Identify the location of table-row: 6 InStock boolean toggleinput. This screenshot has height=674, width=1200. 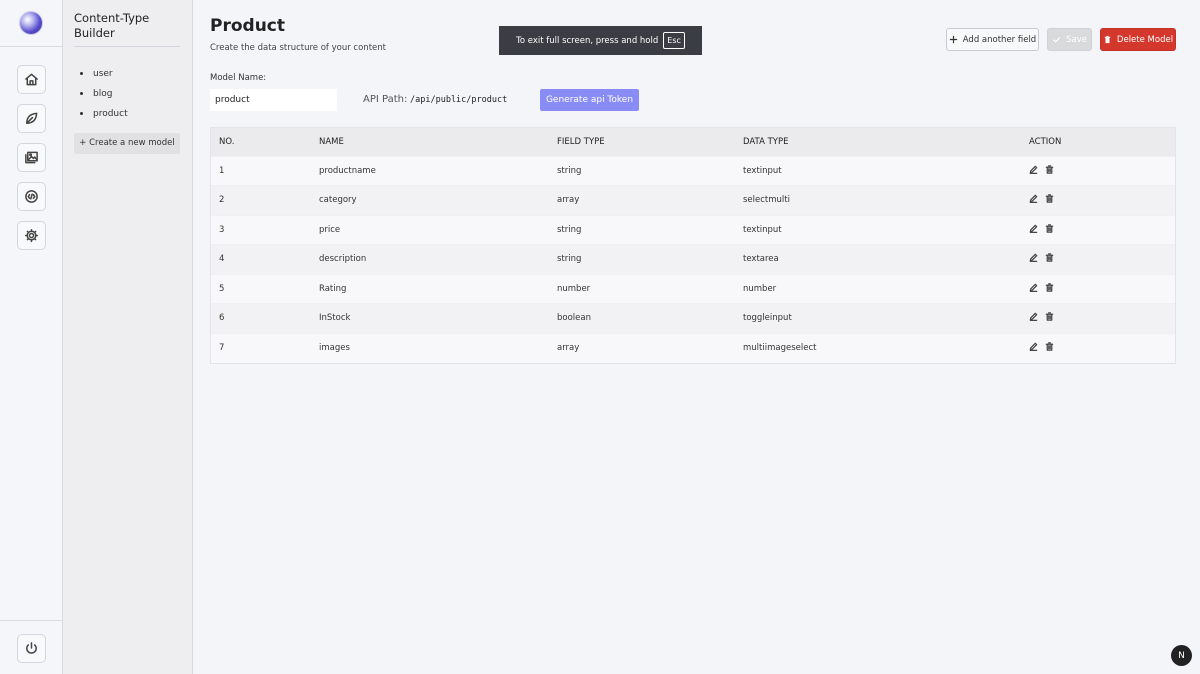
(693, 318).